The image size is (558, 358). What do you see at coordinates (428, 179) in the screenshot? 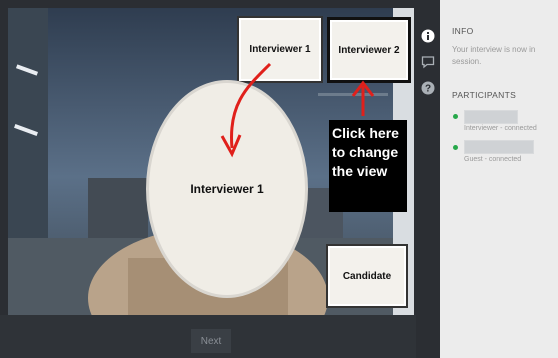
I see `sidebar-icon-rail: ?` at bounding box center [428, 179].